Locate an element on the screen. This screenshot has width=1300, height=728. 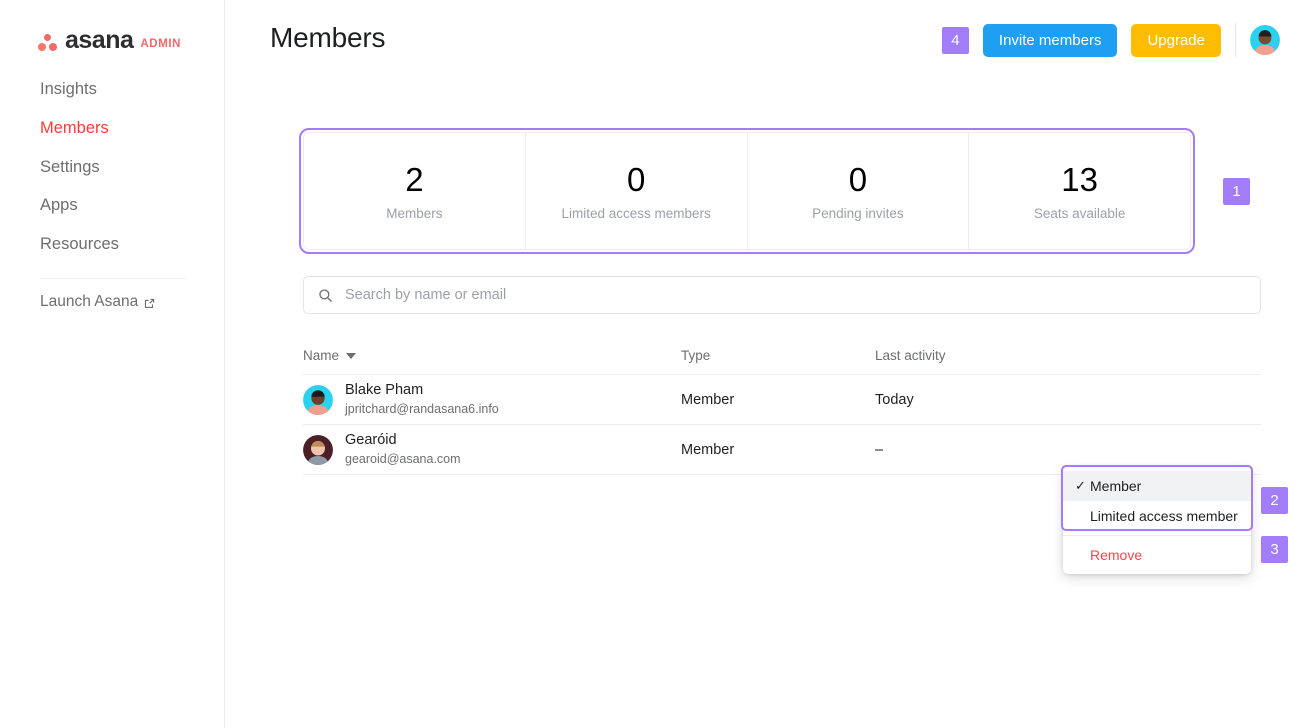
brand-name: asana is located at coordinates (99, 40).